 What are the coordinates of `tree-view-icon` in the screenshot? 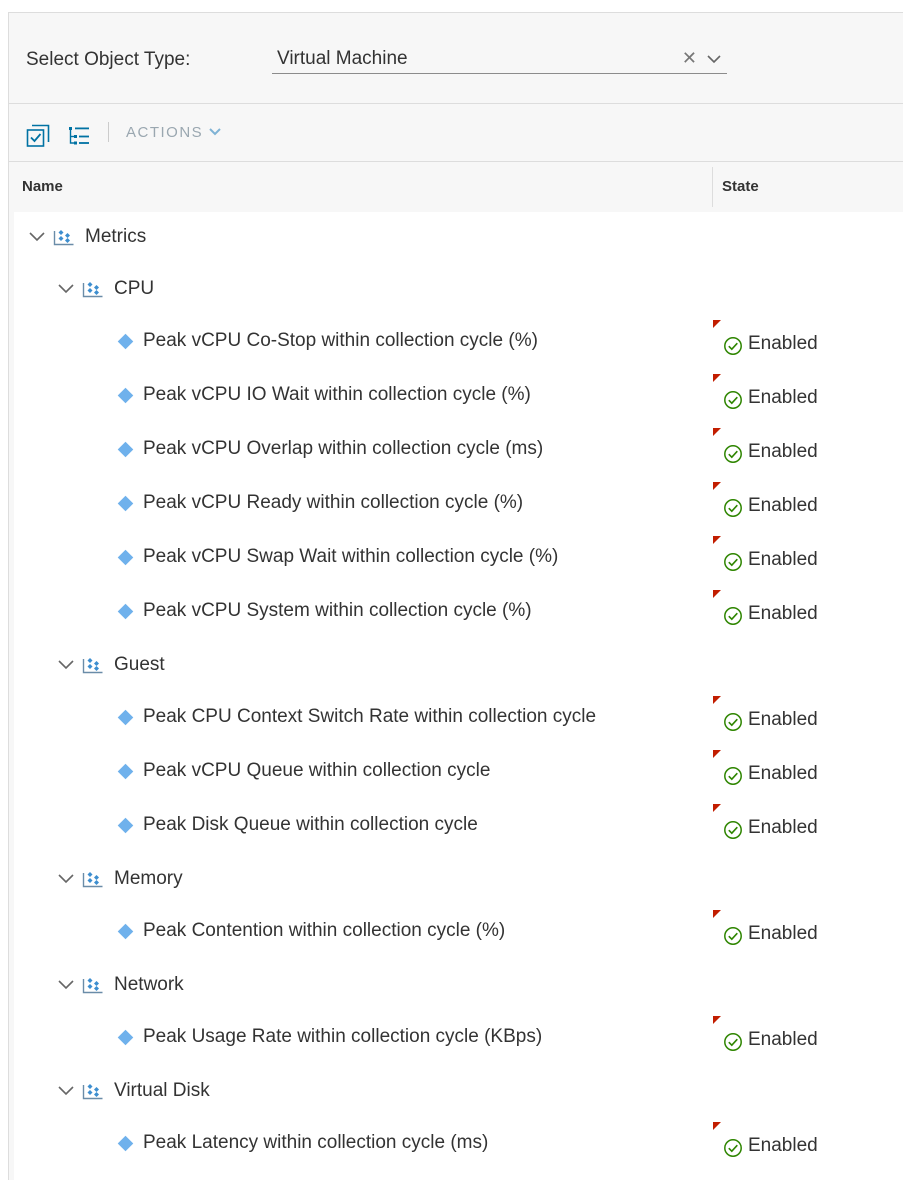 It's located at (79, 138).